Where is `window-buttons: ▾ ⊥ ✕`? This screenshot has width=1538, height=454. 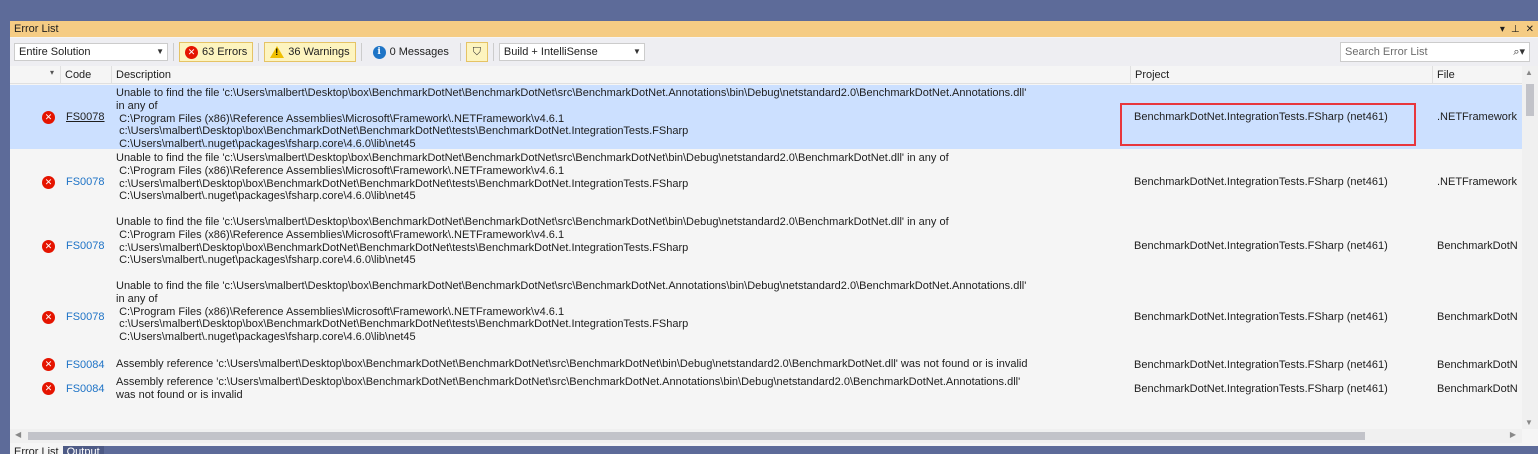
window-buttons: ▾ ⊥ ✕ is located at coordinates (1519, 29).